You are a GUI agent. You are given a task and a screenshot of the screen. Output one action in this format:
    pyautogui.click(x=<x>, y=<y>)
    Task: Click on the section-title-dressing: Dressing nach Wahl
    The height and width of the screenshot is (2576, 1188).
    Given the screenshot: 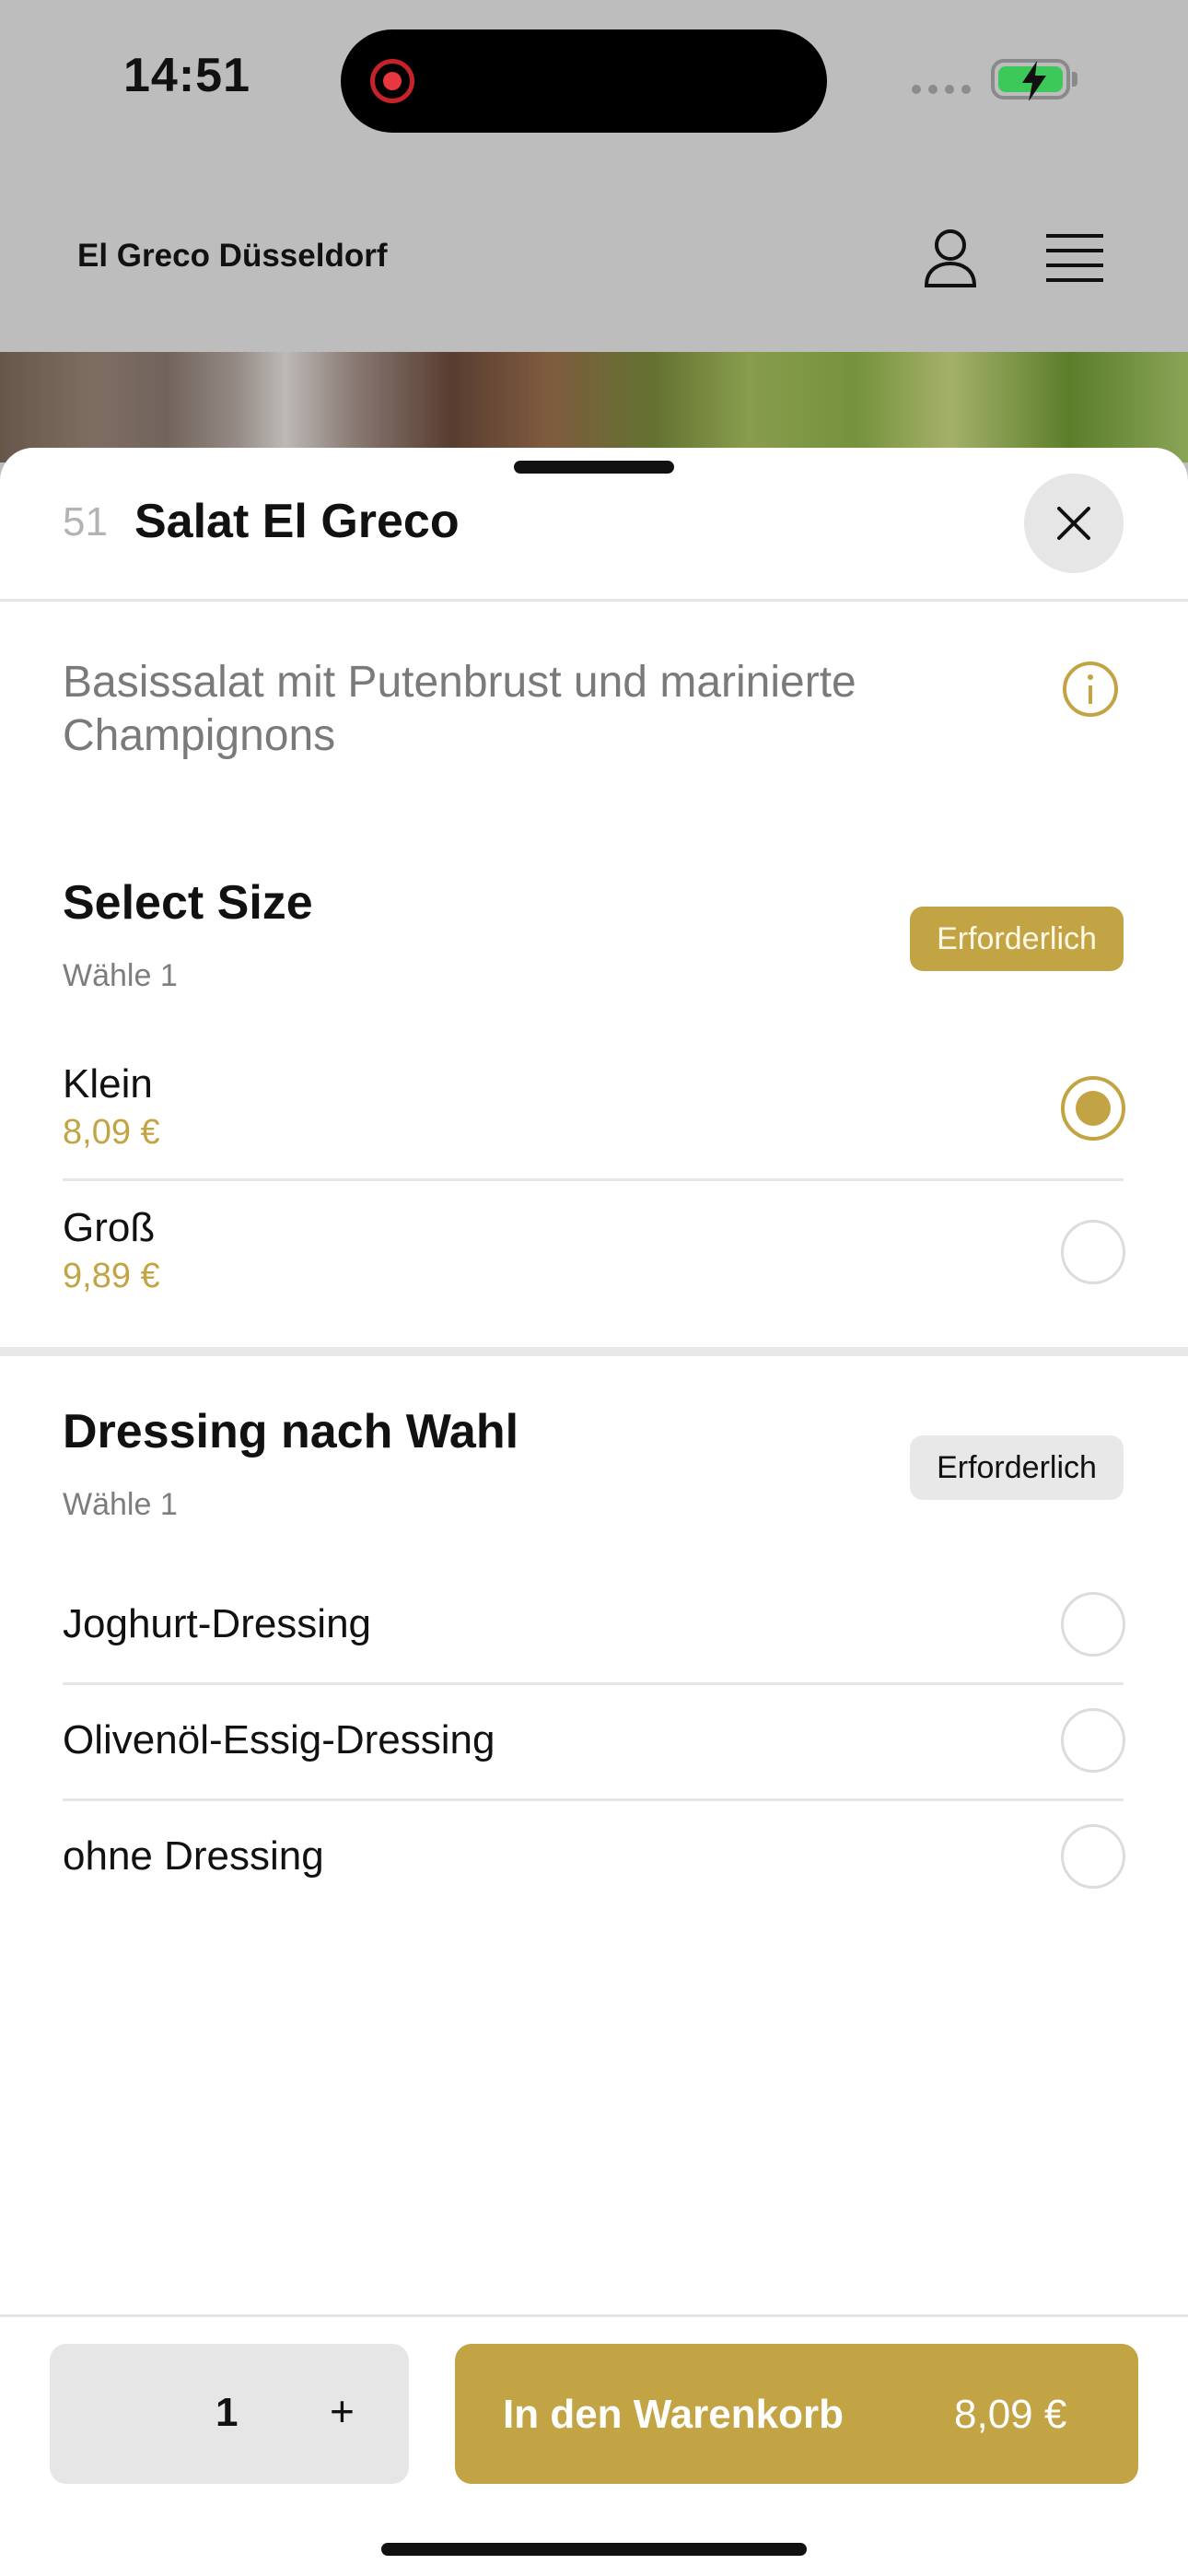 What is the action you would take?
    pyautogui.click(x=291, y=1431)
    